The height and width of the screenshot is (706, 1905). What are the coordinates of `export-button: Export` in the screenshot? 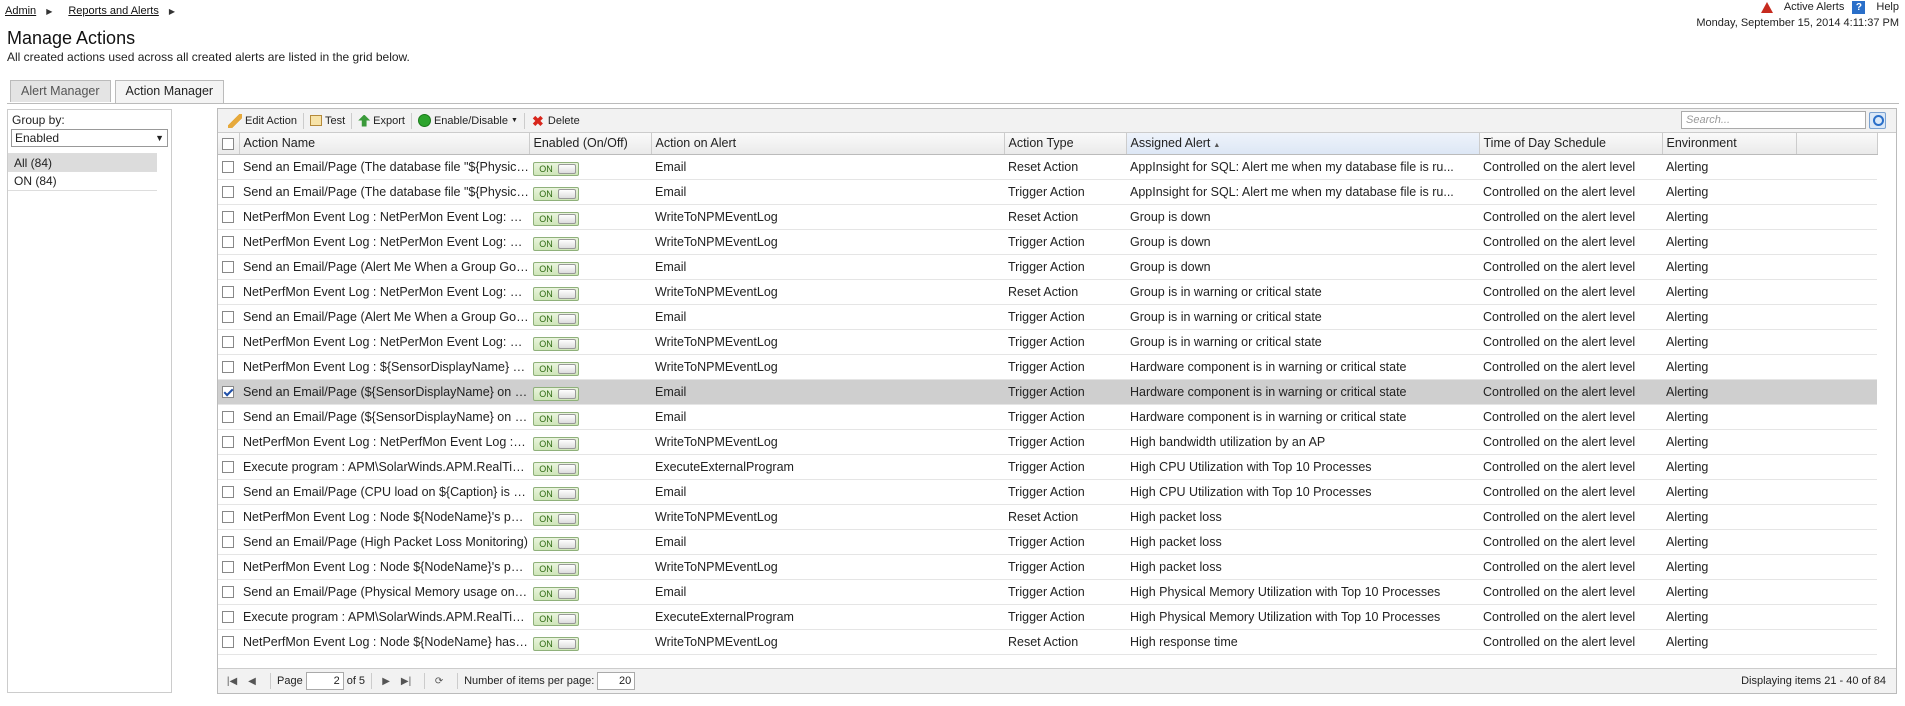 It's located at (381, 121).